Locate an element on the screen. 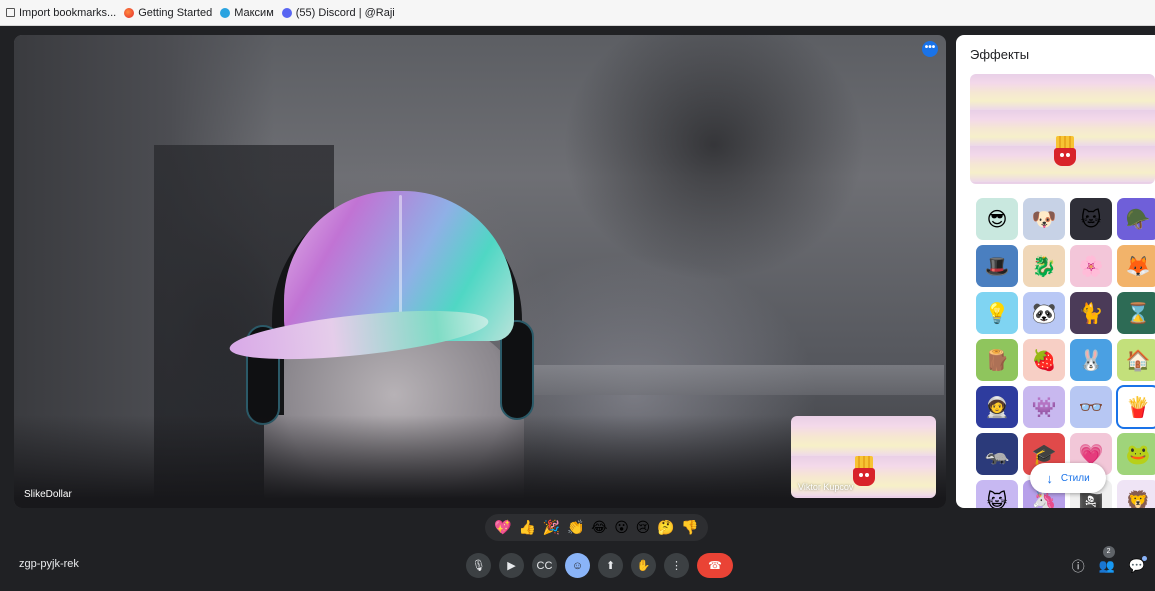 The height and width of the screenshot is (591, 1155). present-button: ⬆ is located at coordinates (610, 565).